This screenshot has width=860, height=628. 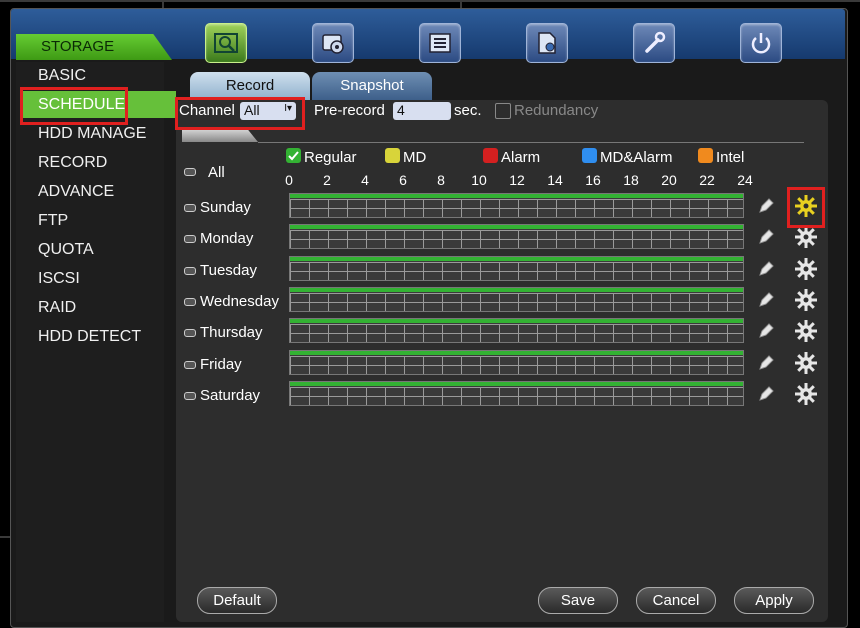 What do you see at coordinates (578, 600) in the screenshot?
I see `save-button: Save` at bounding box center [578, 600].